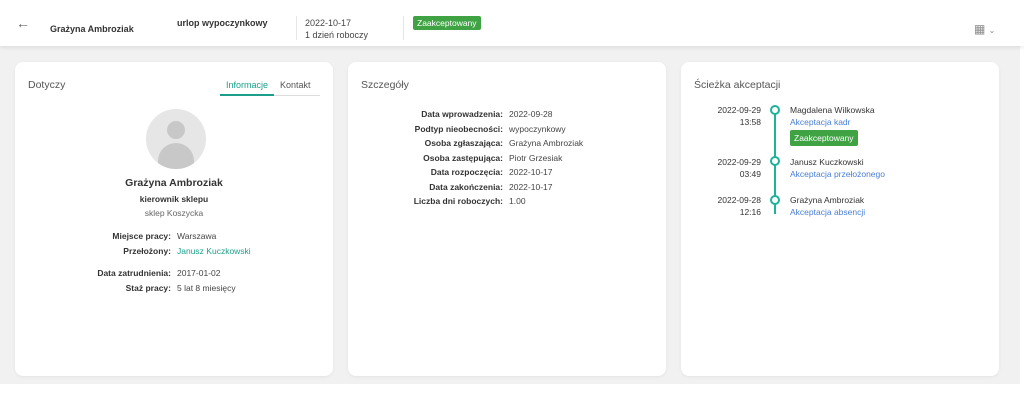  I want to click on field-label: Data rozpoczęcia:, so click(466, 172).